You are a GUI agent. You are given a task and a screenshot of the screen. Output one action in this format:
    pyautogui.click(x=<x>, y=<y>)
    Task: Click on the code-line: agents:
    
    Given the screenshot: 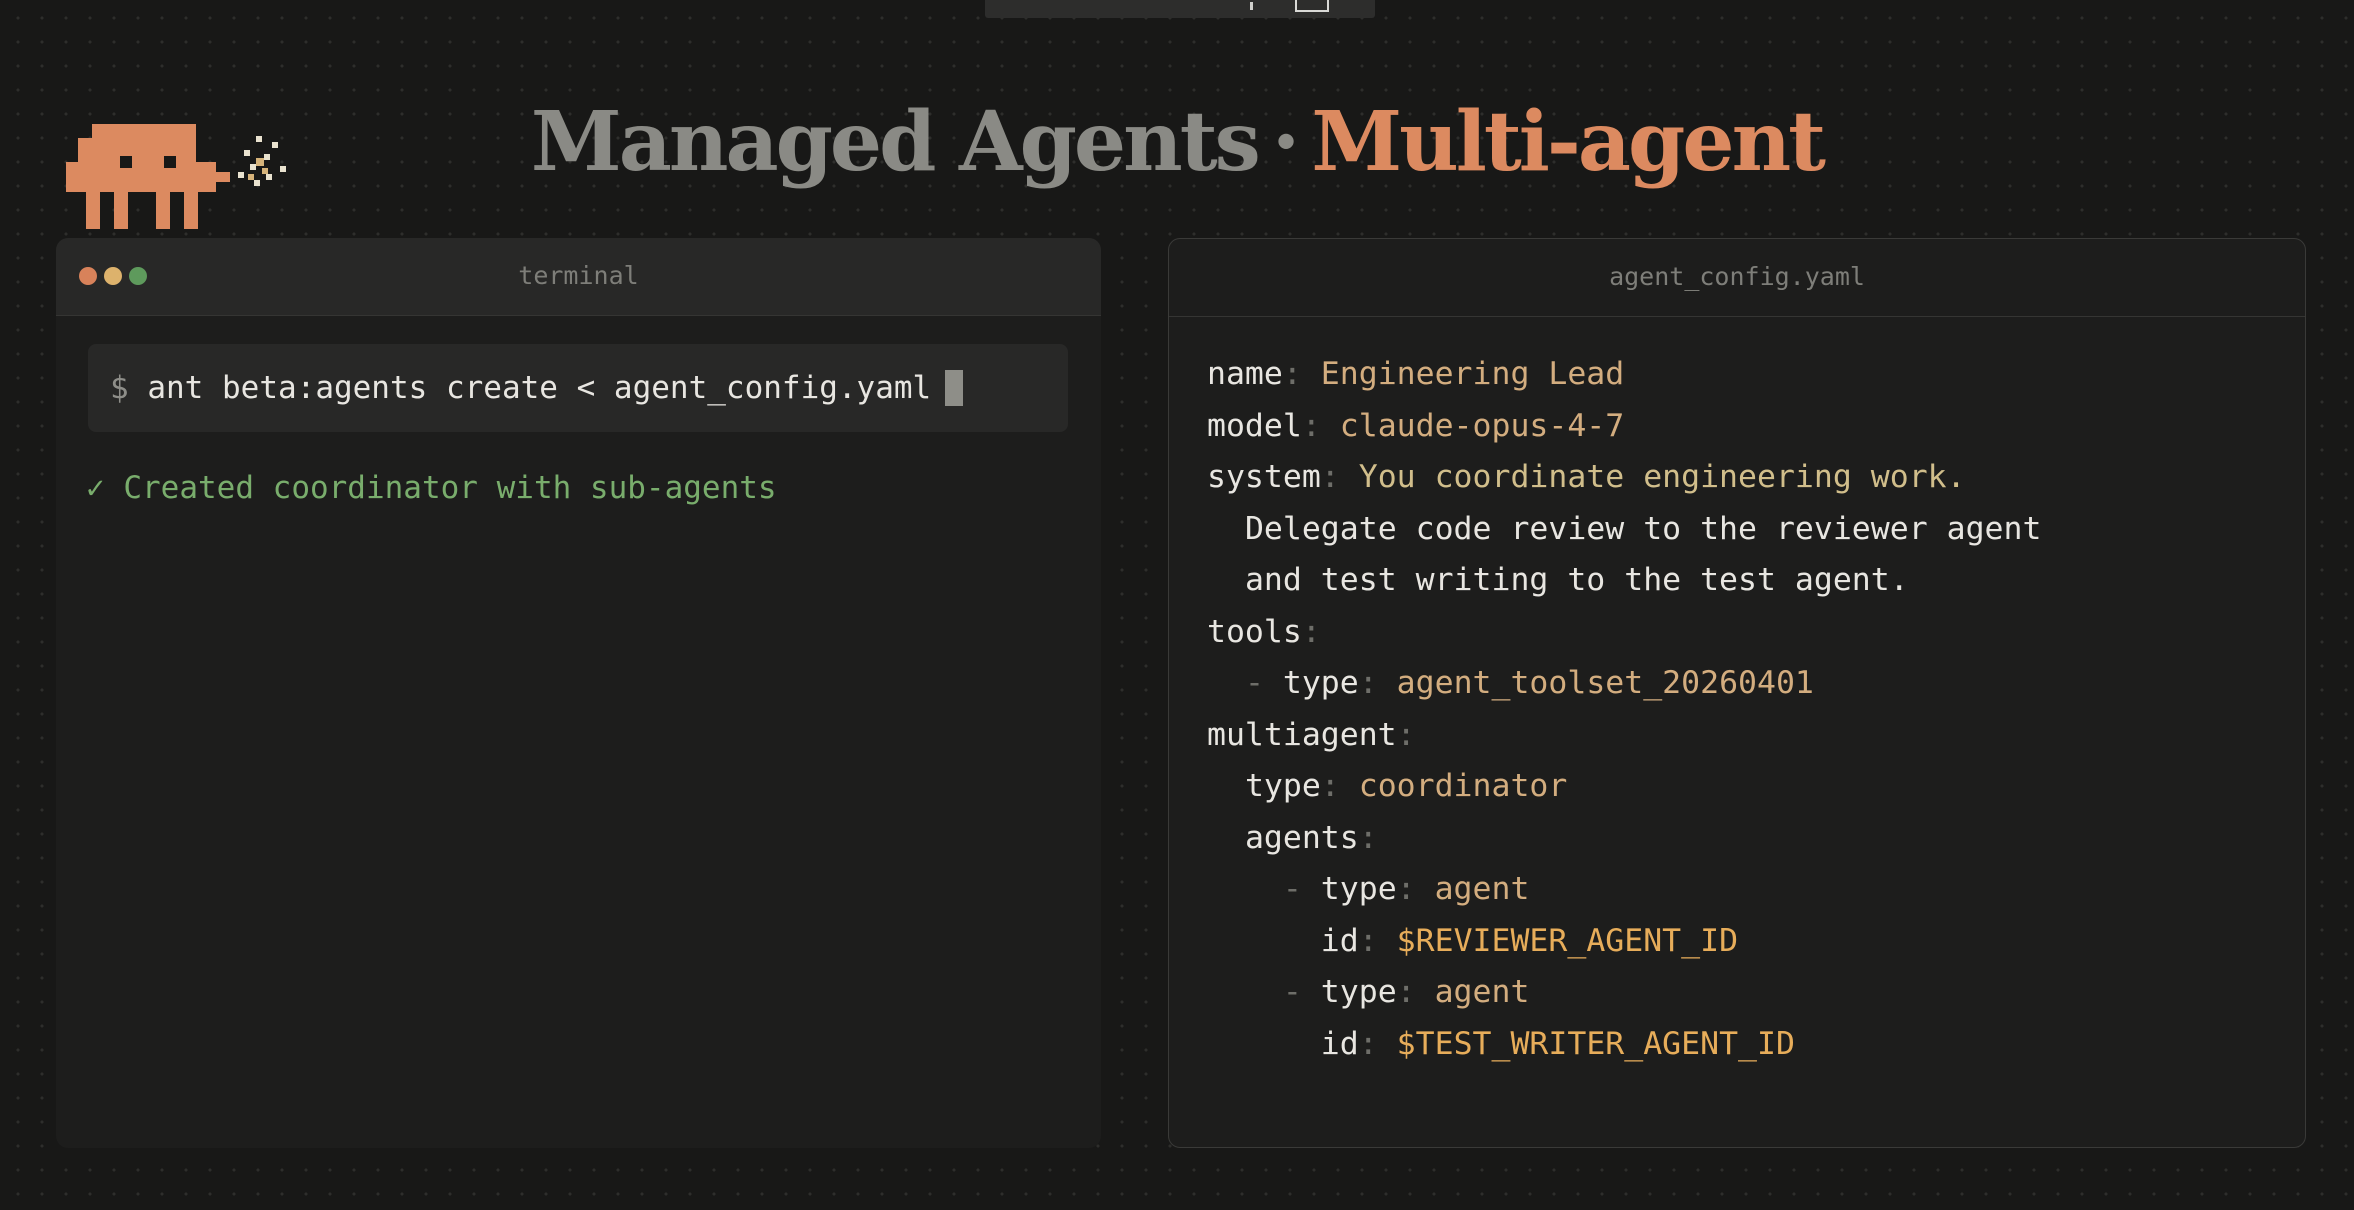 What is the action you would take?
    pyautogui.click(x=1624, y=839)
    